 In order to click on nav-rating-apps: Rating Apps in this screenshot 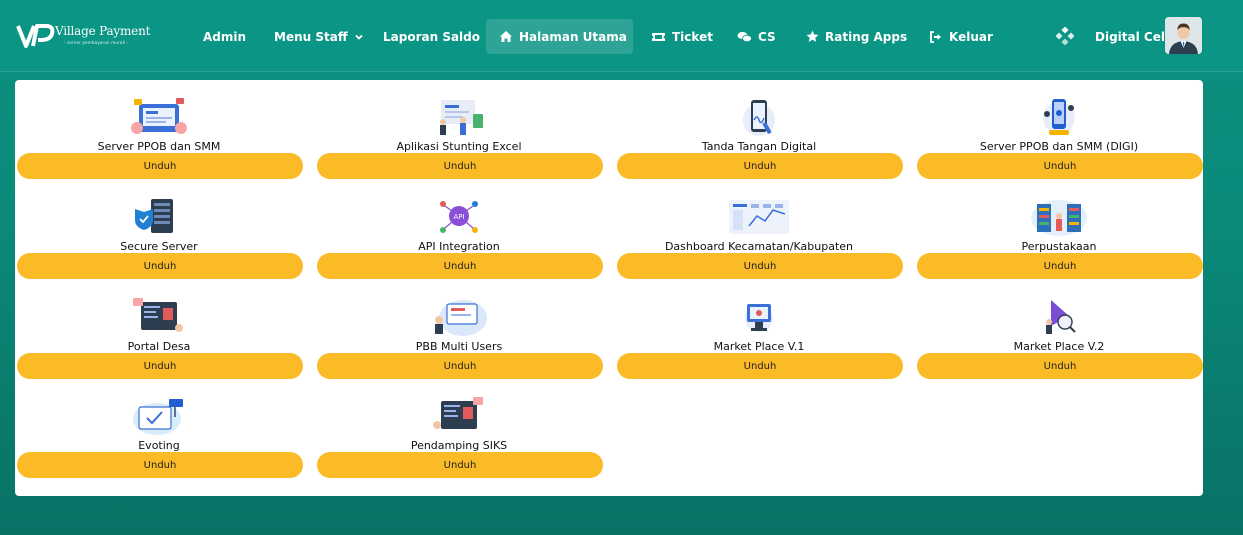, I will do `click(856, 36)`.